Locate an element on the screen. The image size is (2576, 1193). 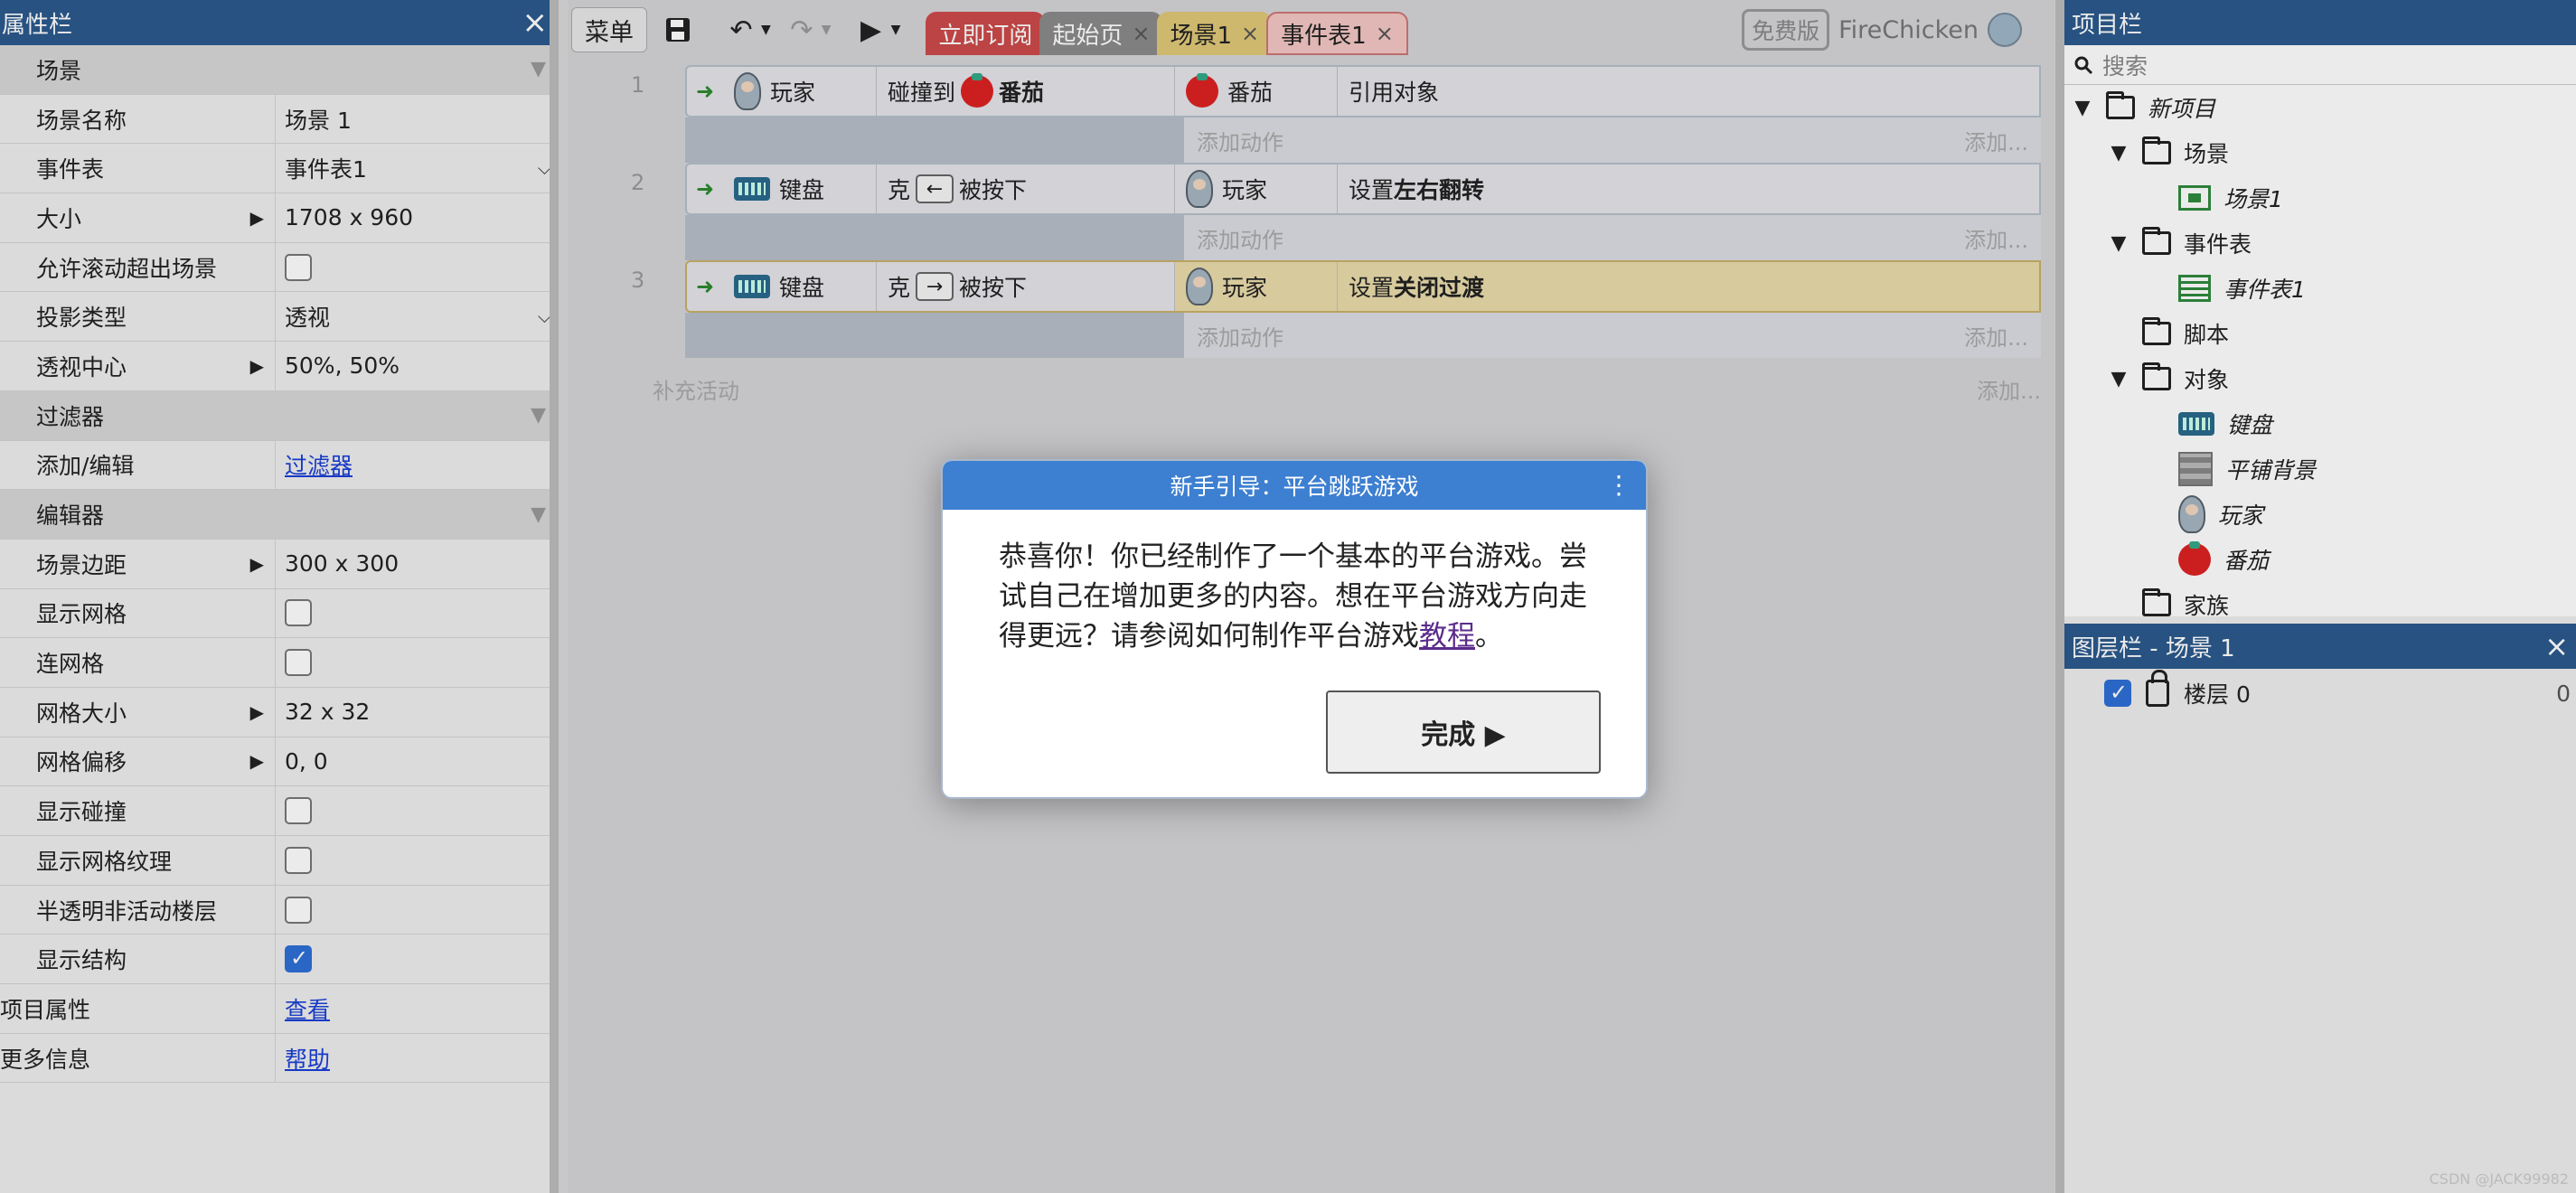
event-row: ➜ 键盘 克 → 被按下 玩家 设置 关闭过渡 is located at coordinates (1363, 286).